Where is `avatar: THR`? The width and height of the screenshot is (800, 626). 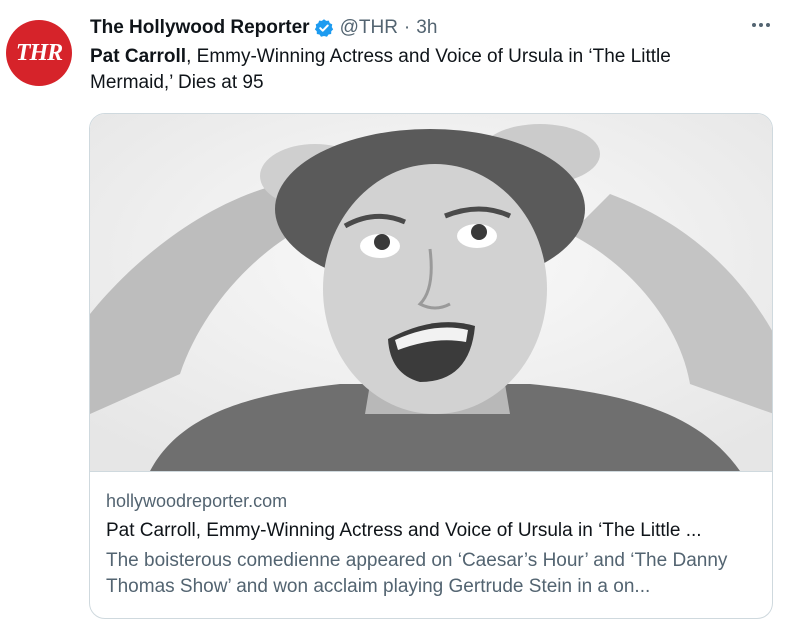 avatar: THR is located at coordinates (39, 53).